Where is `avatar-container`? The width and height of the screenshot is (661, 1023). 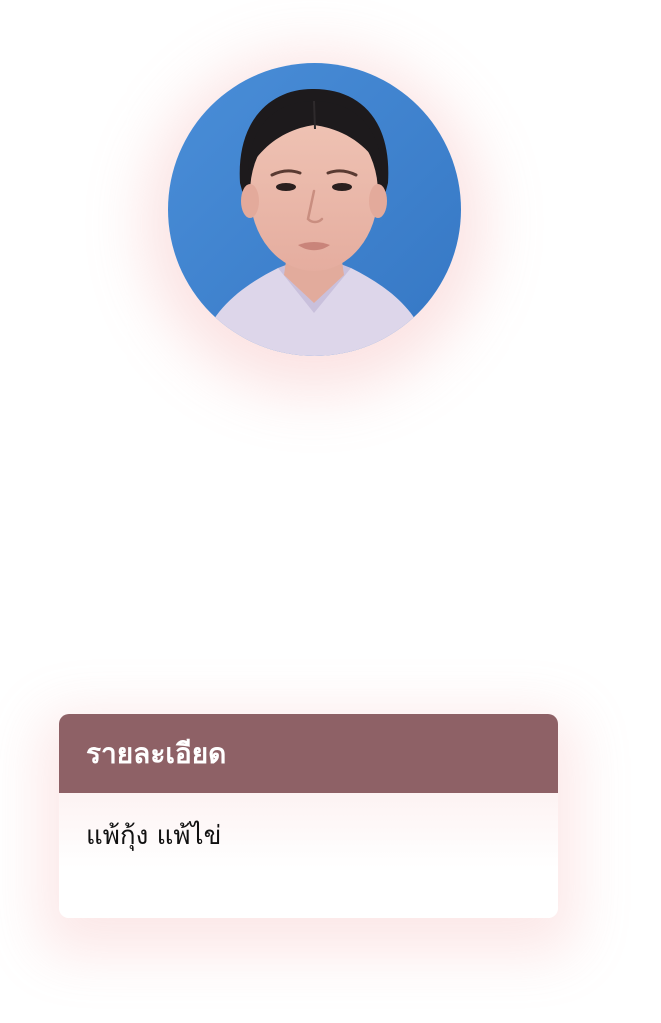
avatar-container is located at coordinates (314, 209).